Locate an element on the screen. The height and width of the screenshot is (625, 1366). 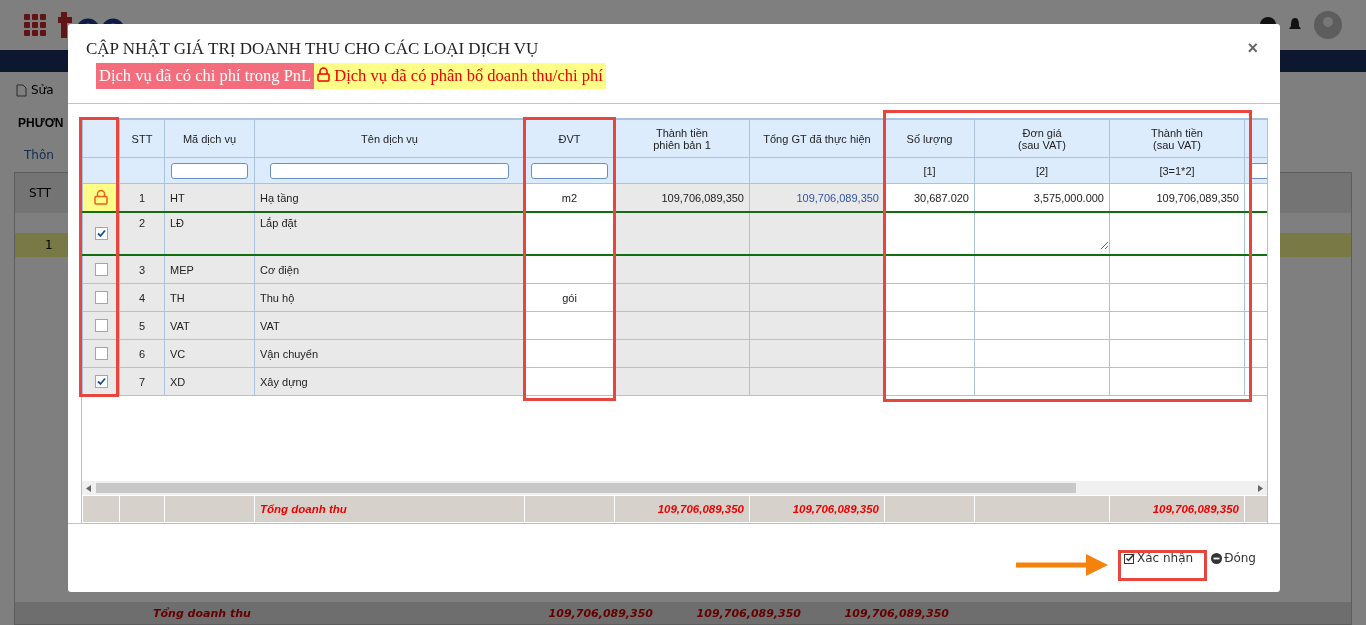
table-cell: MEP is located at coordinates (209, 269).